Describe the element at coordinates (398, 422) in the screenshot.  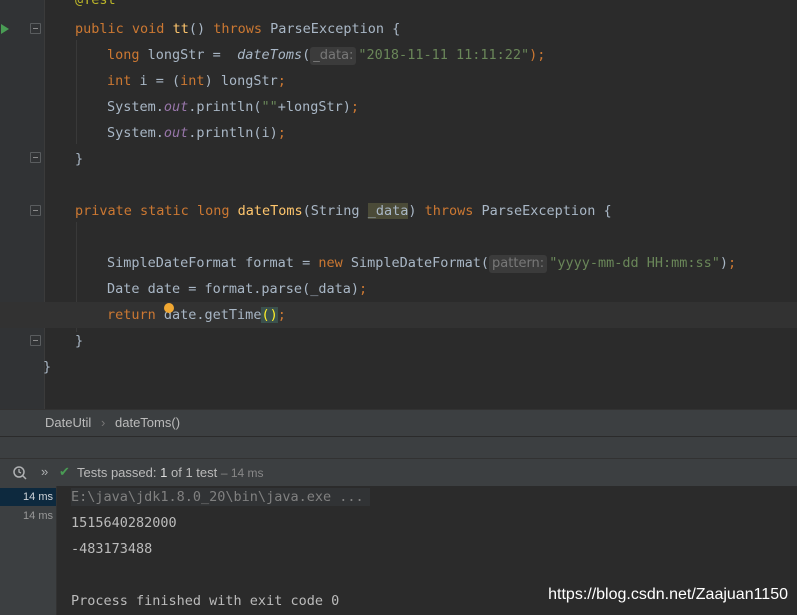
I see `breadcrumb: DateUtil › dateToms()` at that location.